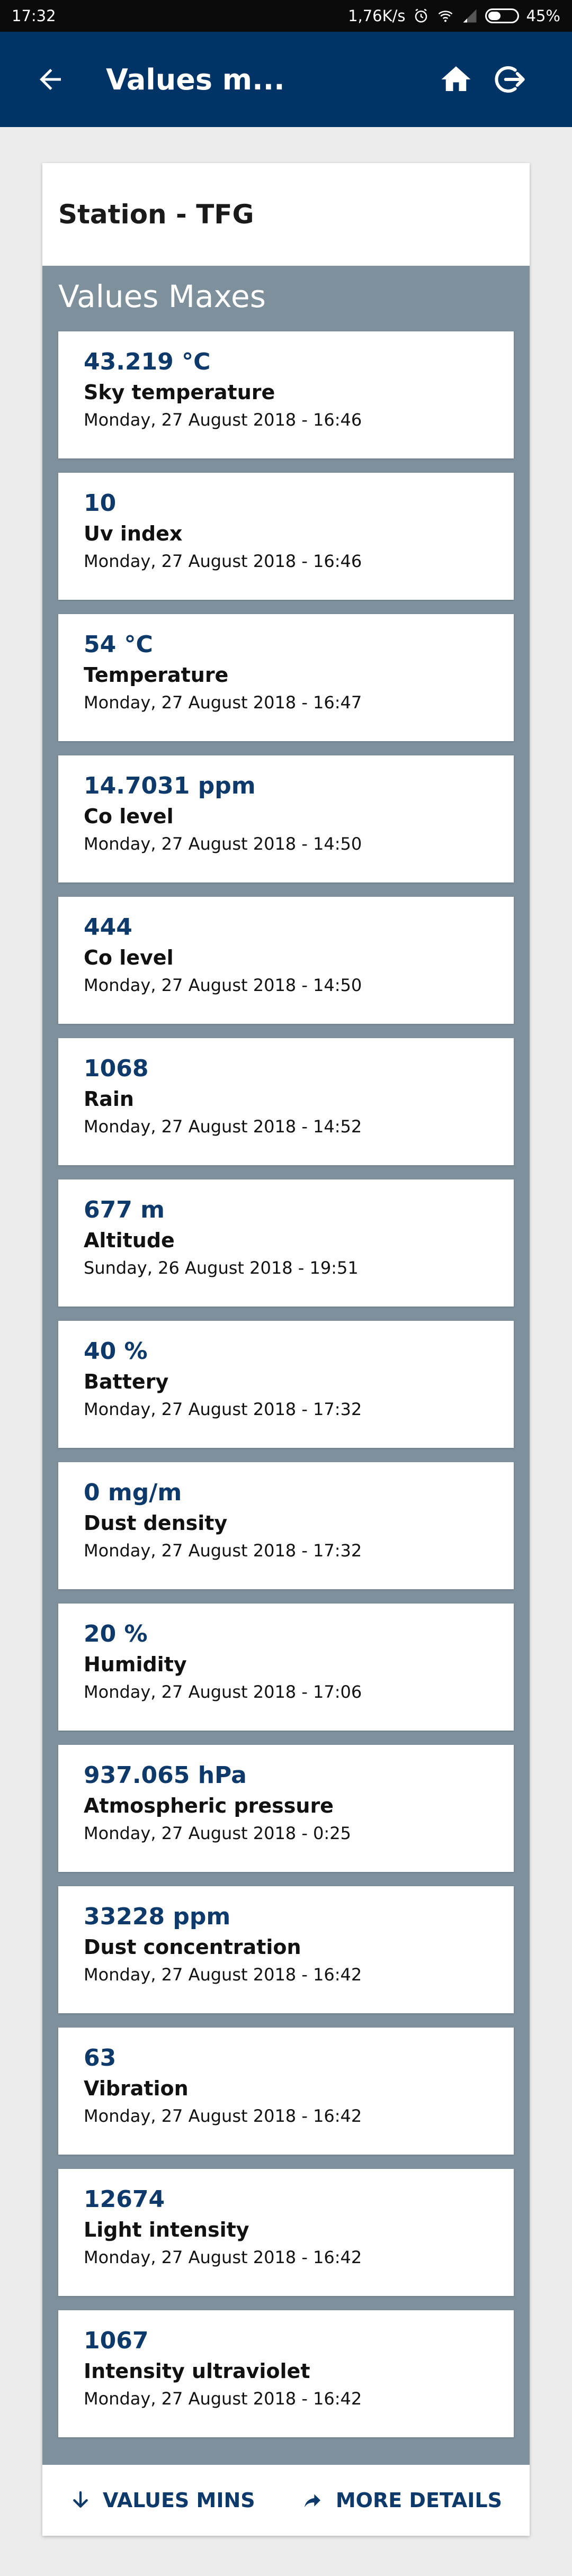 The width and height of the screenshot is (572, 2576). Describe the element at coordinates (137, 2088) in the screenshot. I see `value-label: Vibration` at that location.